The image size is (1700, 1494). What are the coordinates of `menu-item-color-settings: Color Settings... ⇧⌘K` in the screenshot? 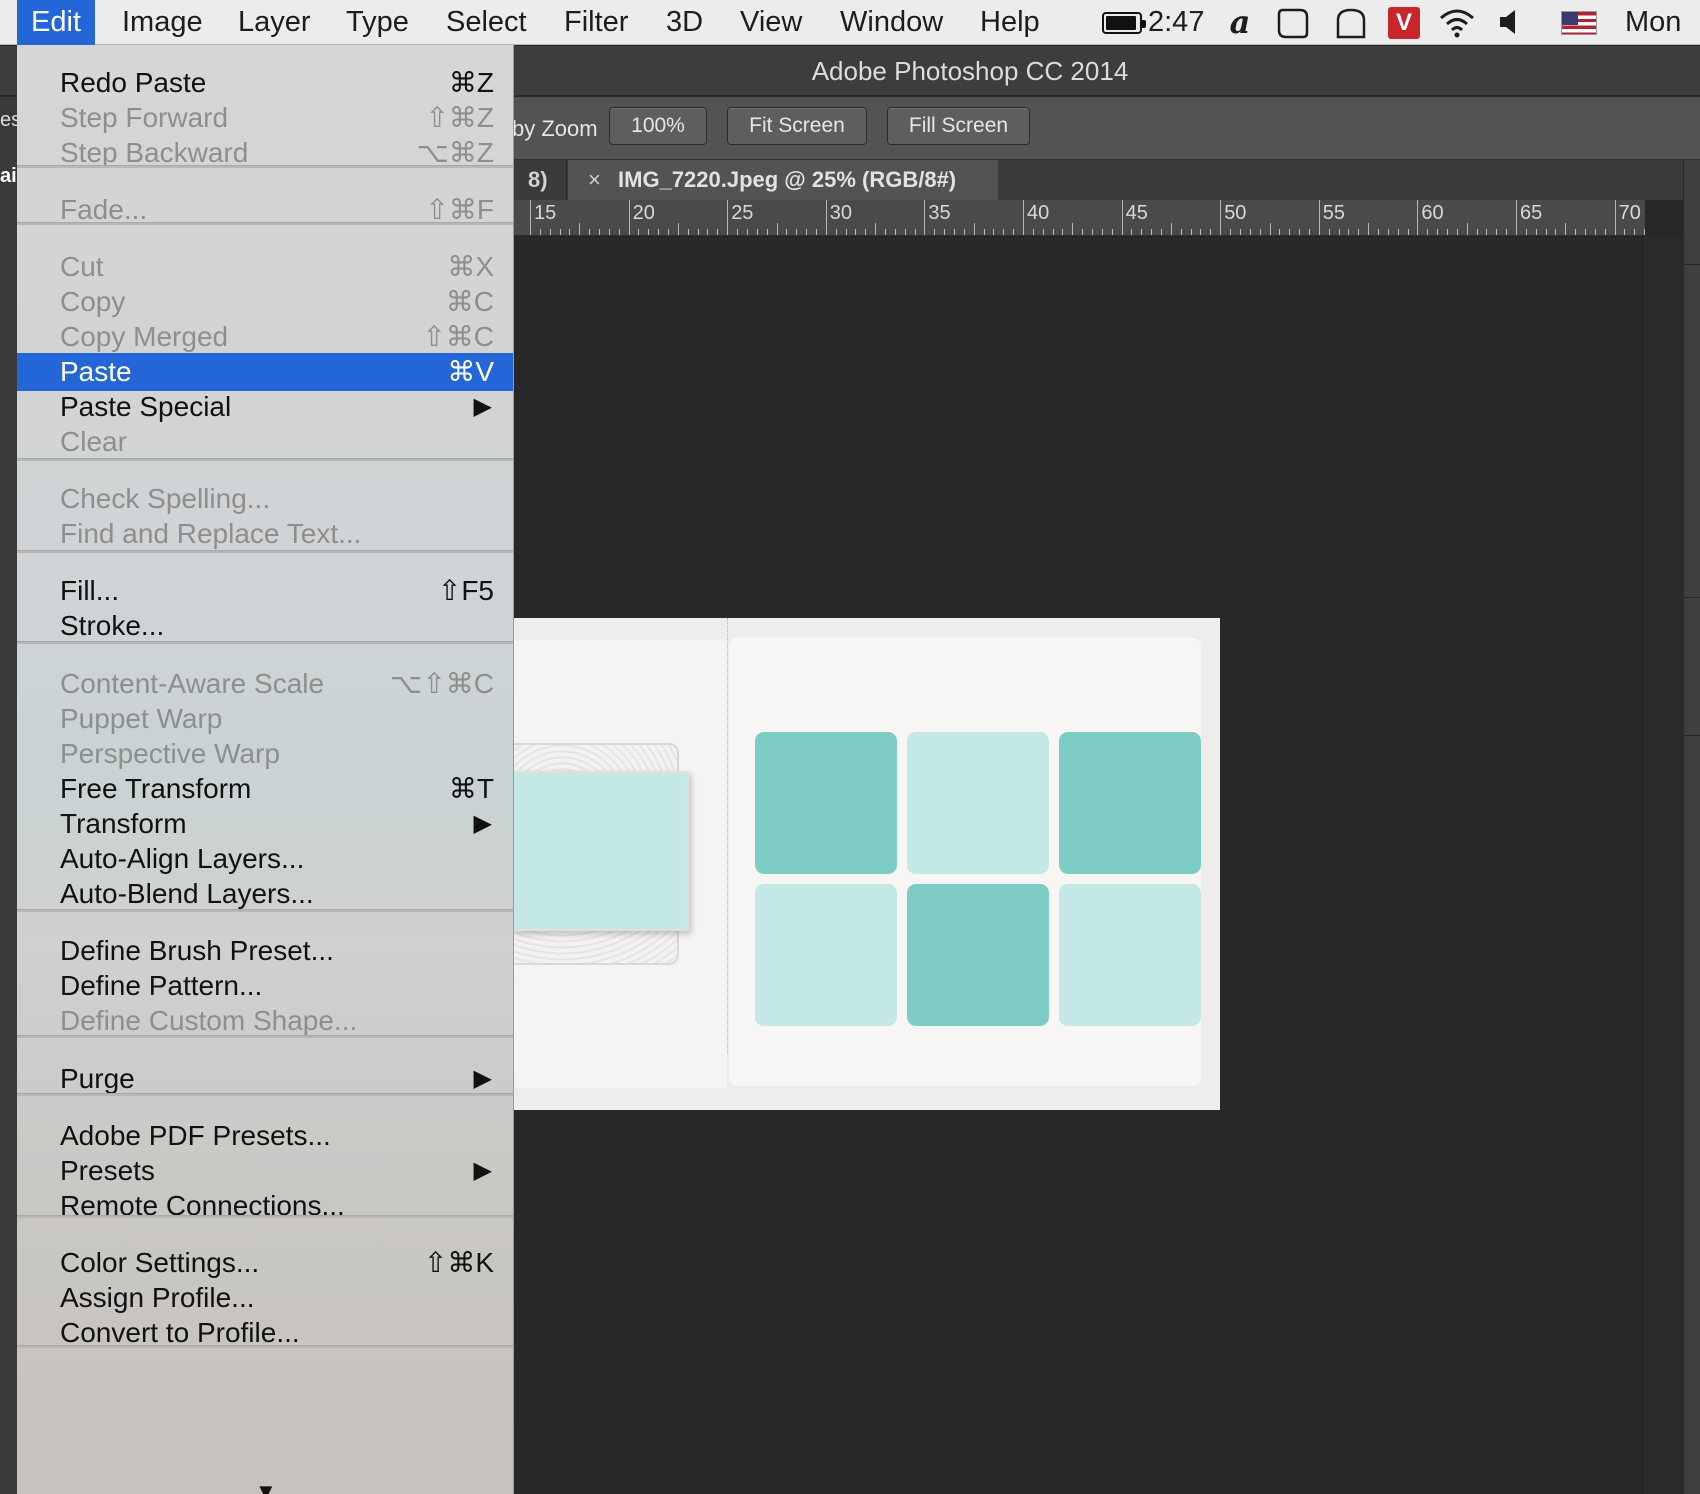 It's located at (265, 1263).